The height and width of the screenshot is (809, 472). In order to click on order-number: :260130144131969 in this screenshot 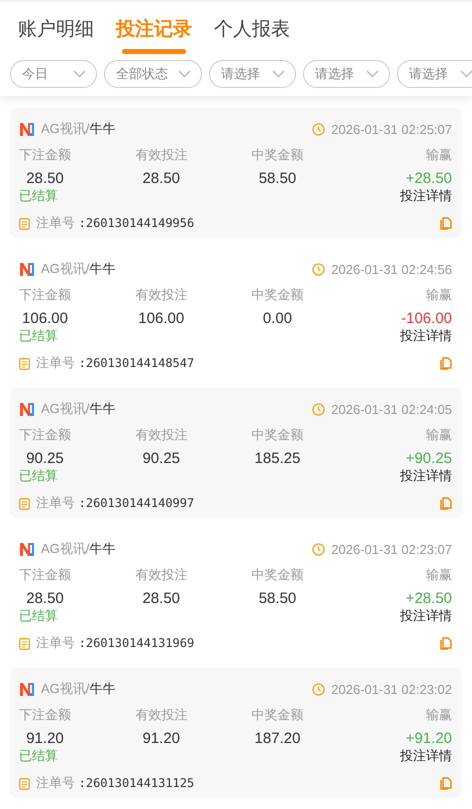, I will do `click(136, 643)`.